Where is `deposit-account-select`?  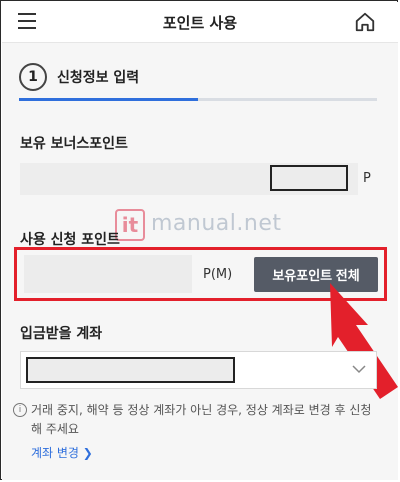 deposit-account-select is located at coordinates (198, 370).